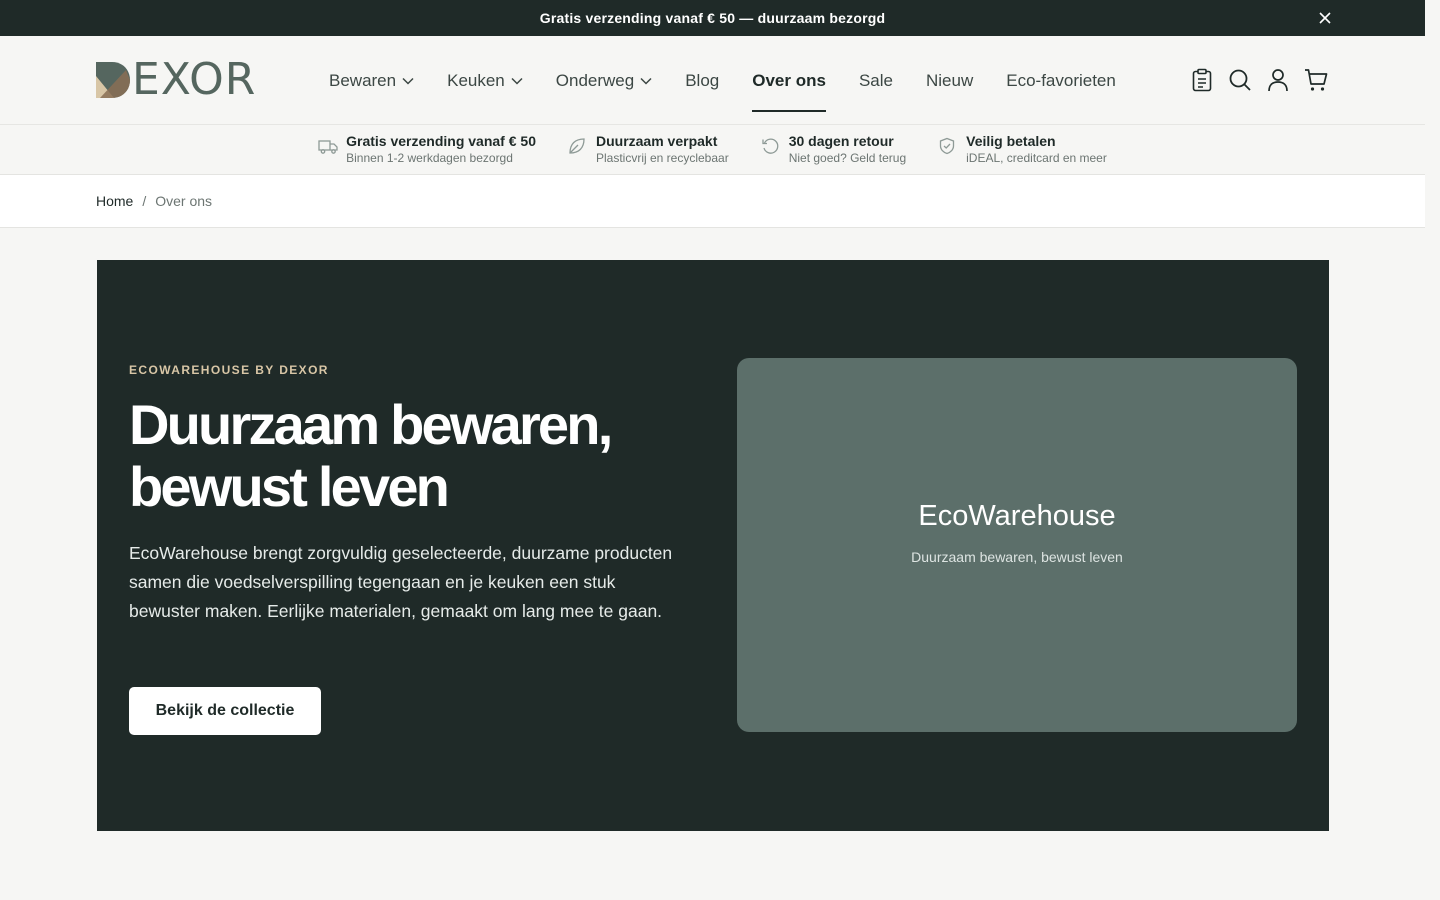  What do you see at coordinates (1011, 141) in the screenshot?
I see `usp-title: Veilig betalen` at bounding box center [1011, 141].